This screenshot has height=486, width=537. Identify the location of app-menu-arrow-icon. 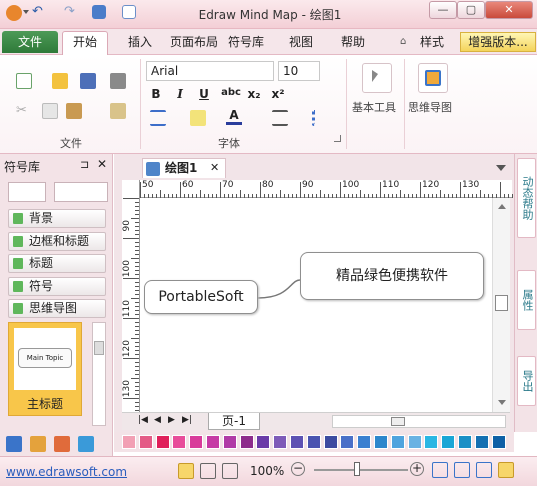
(26, 12).